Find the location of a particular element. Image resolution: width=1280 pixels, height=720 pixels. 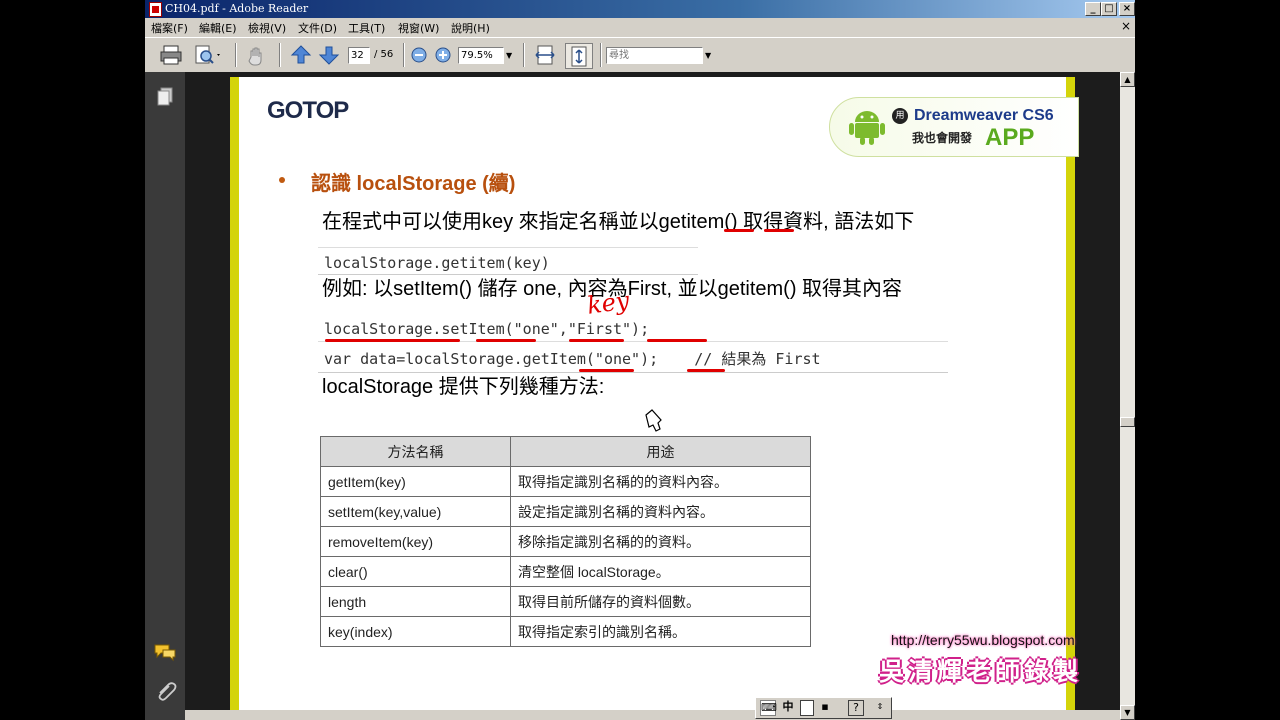

table-cell: length is located at coordinates (415, 601).